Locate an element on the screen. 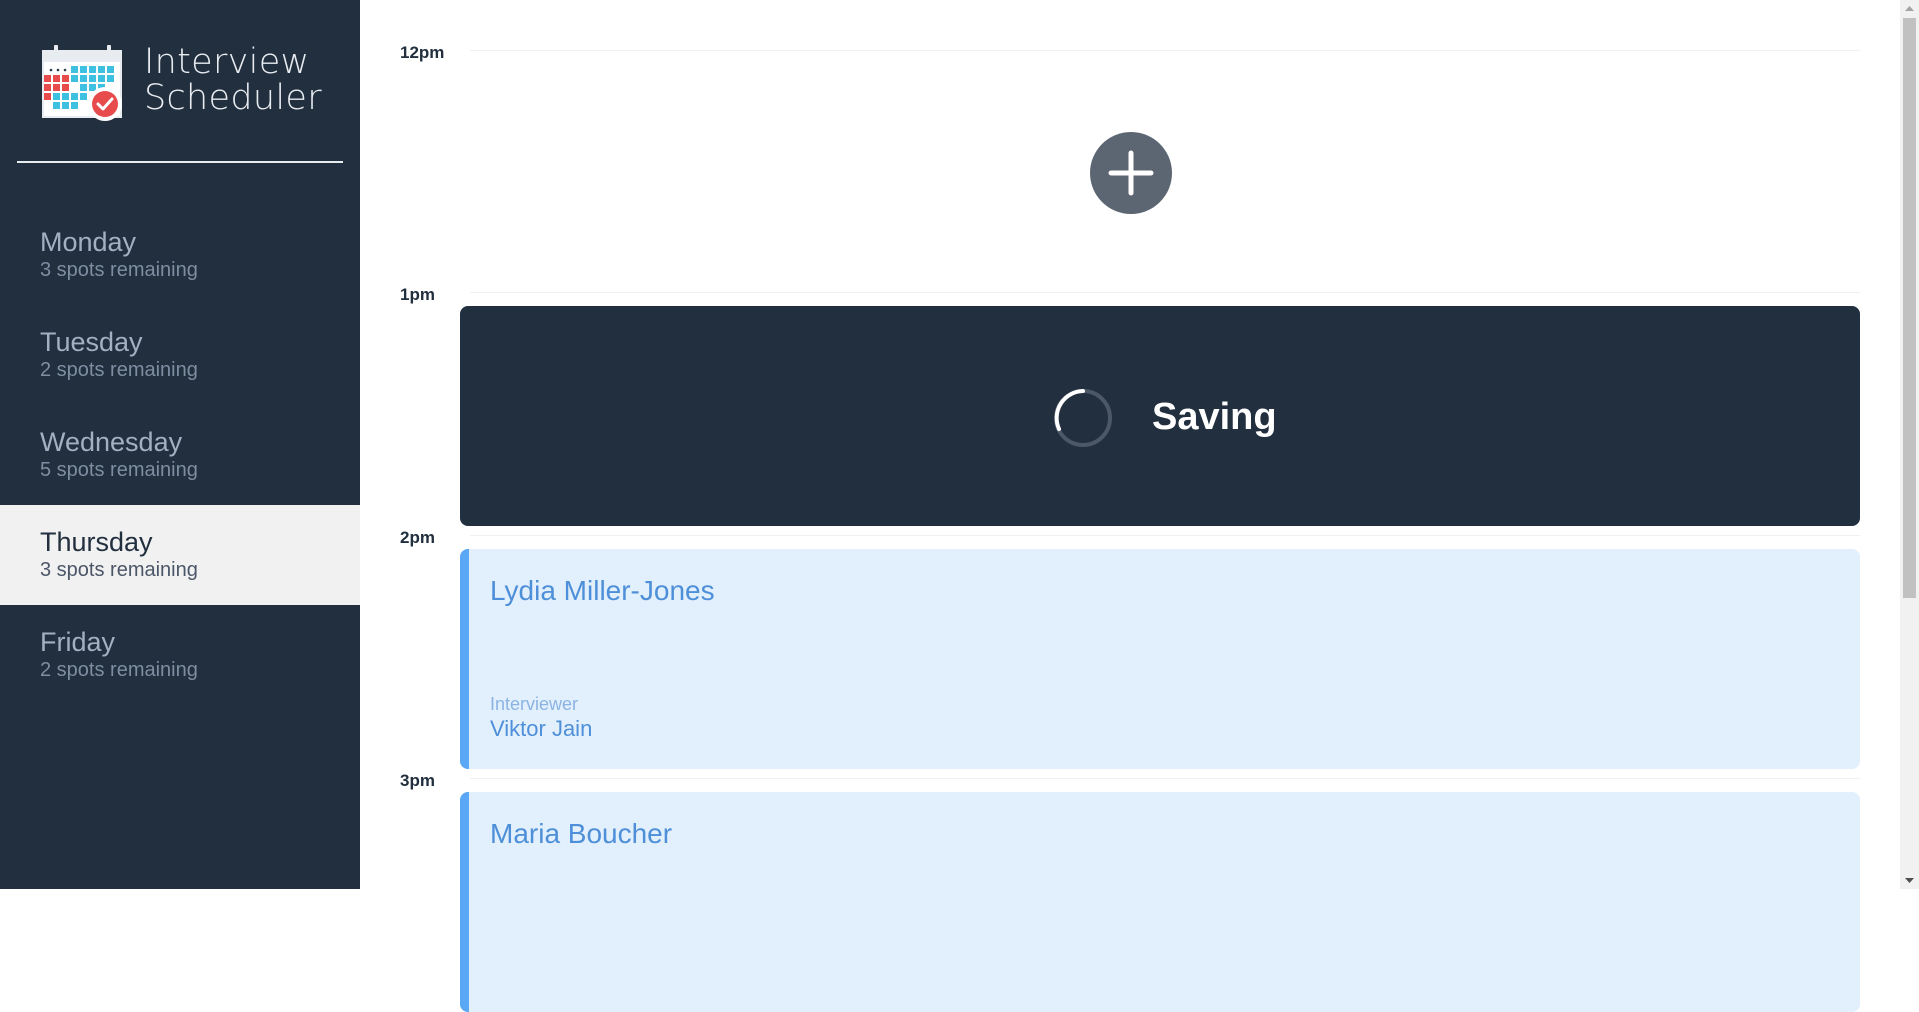  slot-time: 2pm is located at coordinates (417, 537).